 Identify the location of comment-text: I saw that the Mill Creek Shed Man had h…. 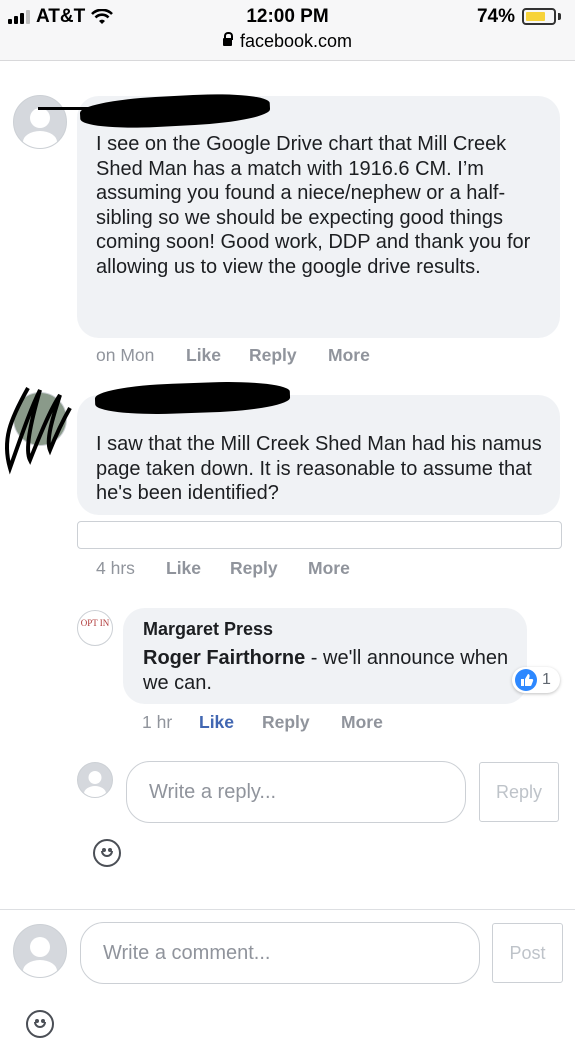
(319, 468).